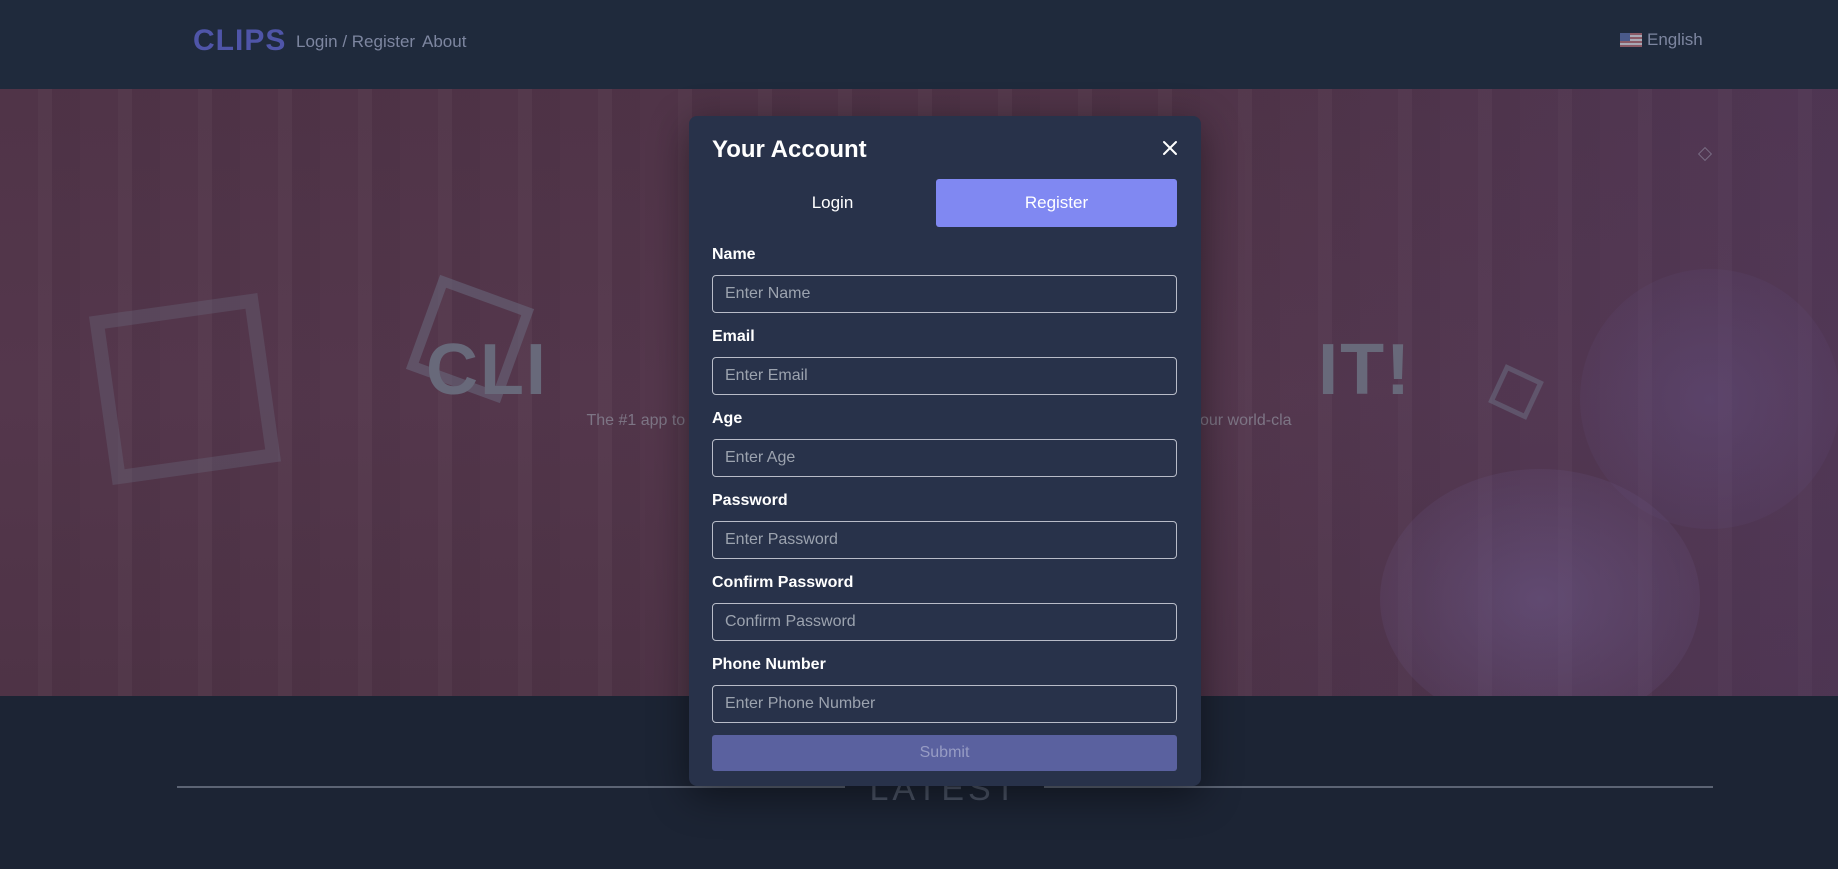  I want to click on phone-number-label: Phone Number, so click(769, 664).